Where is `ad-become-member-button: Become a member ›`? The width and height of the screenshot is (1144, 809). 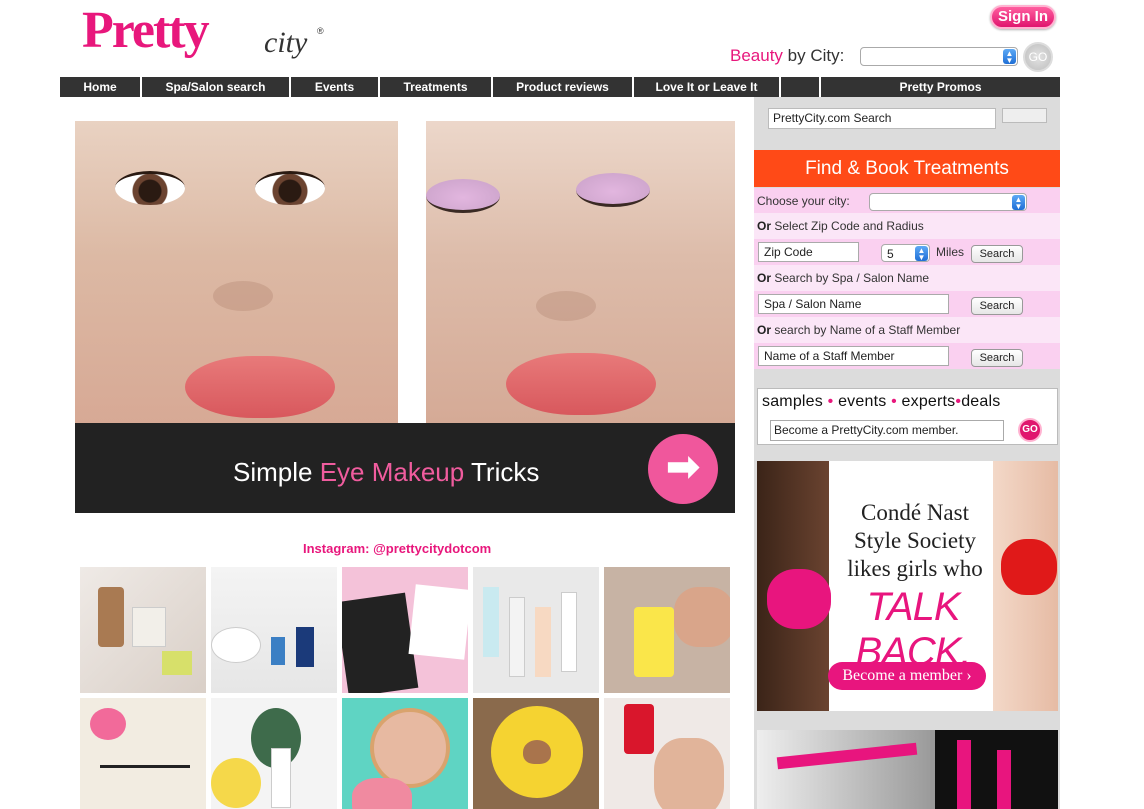 ad-become-member-button: Become a member › is located at coordinates (907, 676).